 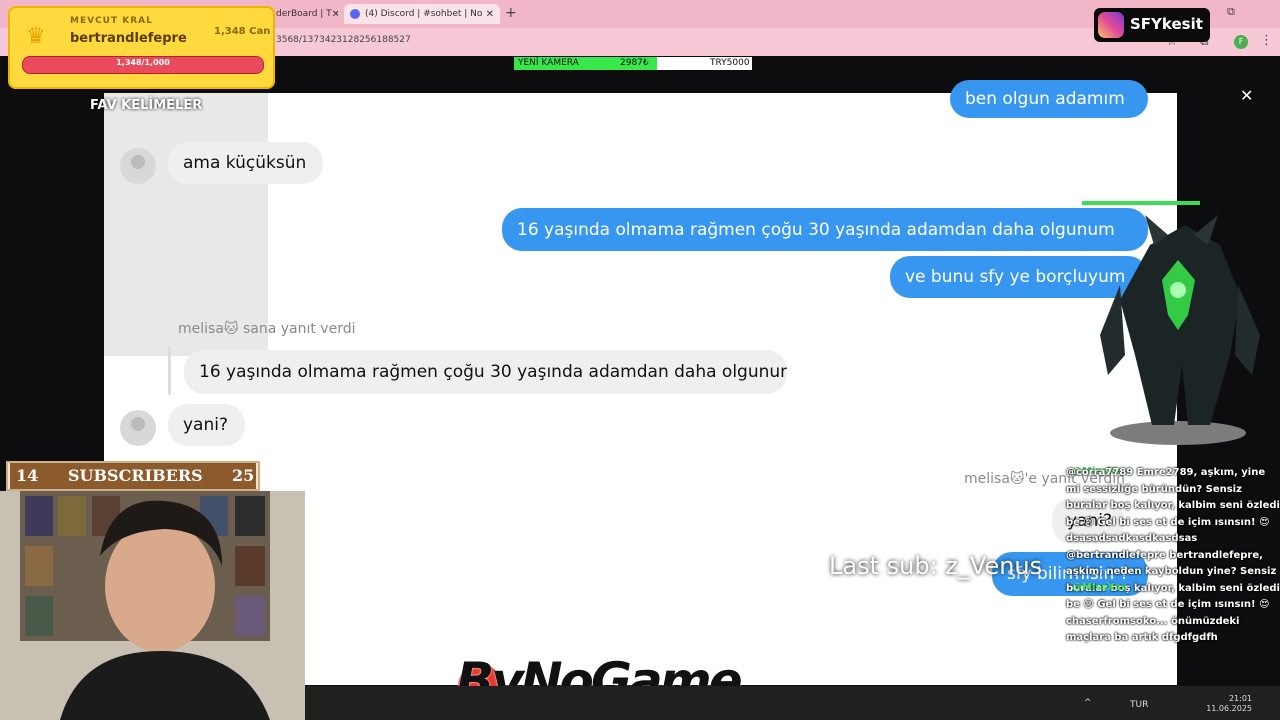 What do you see at coordinates (111, 21) in the screenshot?
I see `king-label: MEVCUT KRAL` at bounding box center [111, 21].